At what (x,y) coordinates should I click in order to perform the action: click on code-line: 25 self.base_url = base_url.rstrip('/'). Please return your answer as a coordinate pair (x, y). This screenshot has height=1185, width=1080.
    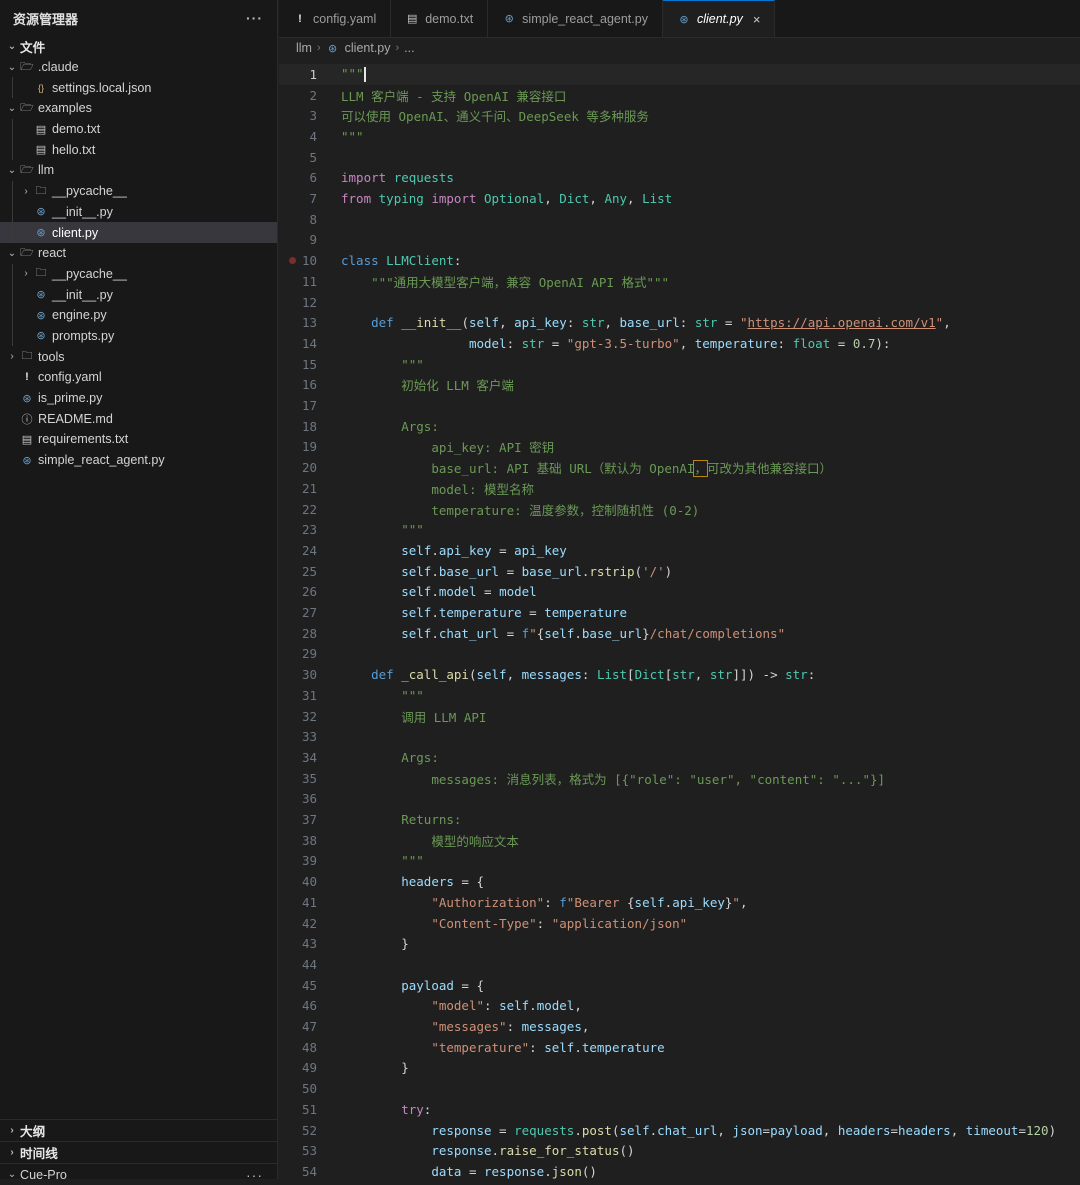
    Looking at the image, I should click on (679, 571).